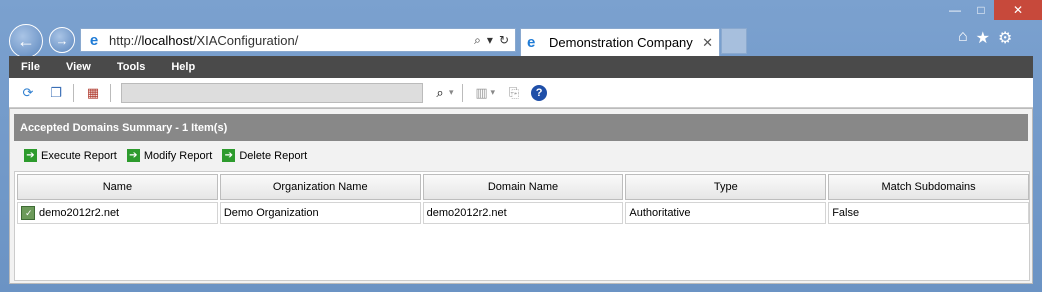  I want to click on menu-file: File, so click(30, 67).